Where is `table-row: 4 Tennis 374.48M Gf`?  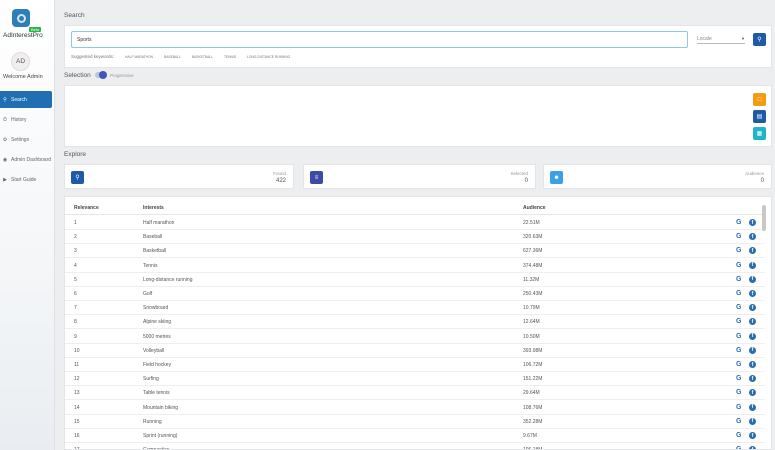 table-row: 4 Tennis 374.48M Gf is located at coordinates (415, 266).